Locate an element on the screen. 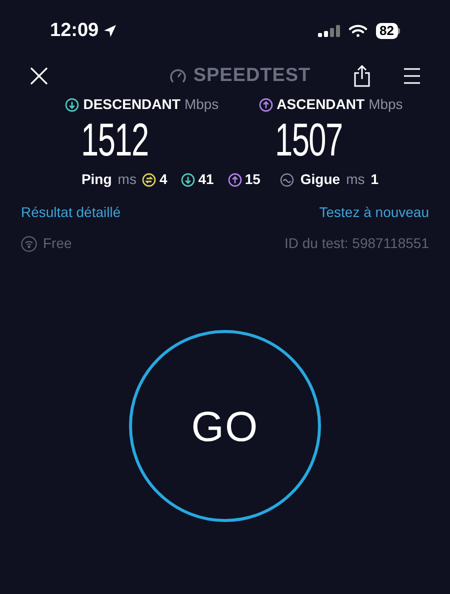 This screenshot has height=594, width=450. idle-latency-icon is located at coordinates (149, 179).